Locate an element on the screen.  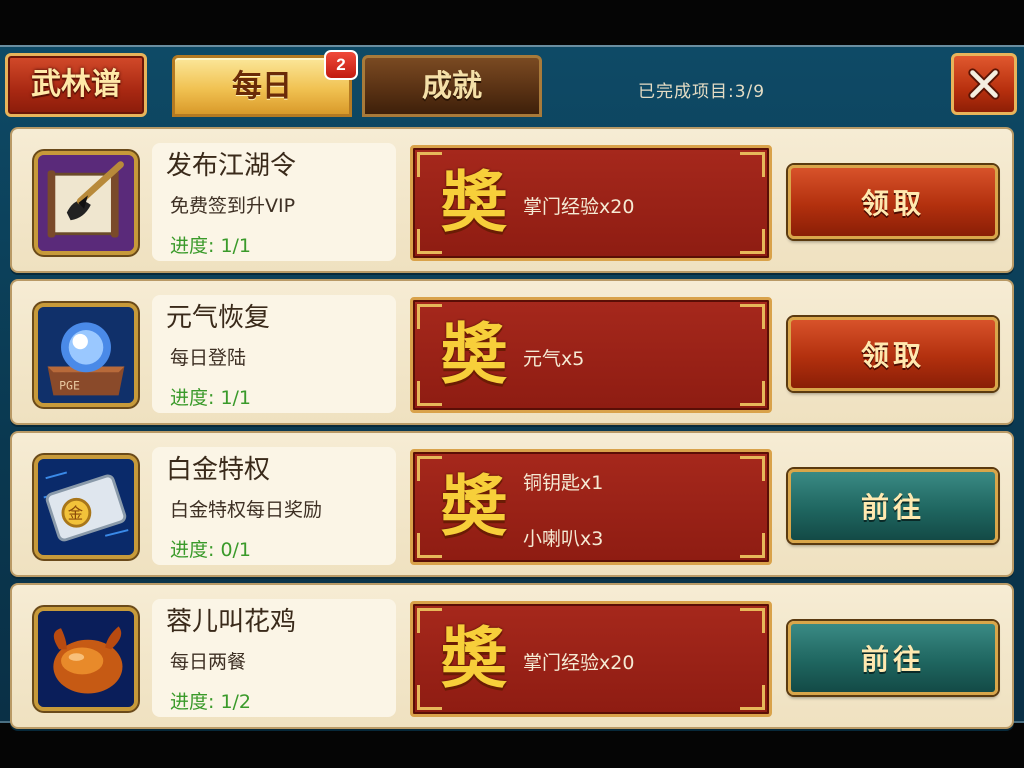
task-info: 白金特权 白金特权每日奖励 进度: 0/1 is located at coordinates (274, 506).